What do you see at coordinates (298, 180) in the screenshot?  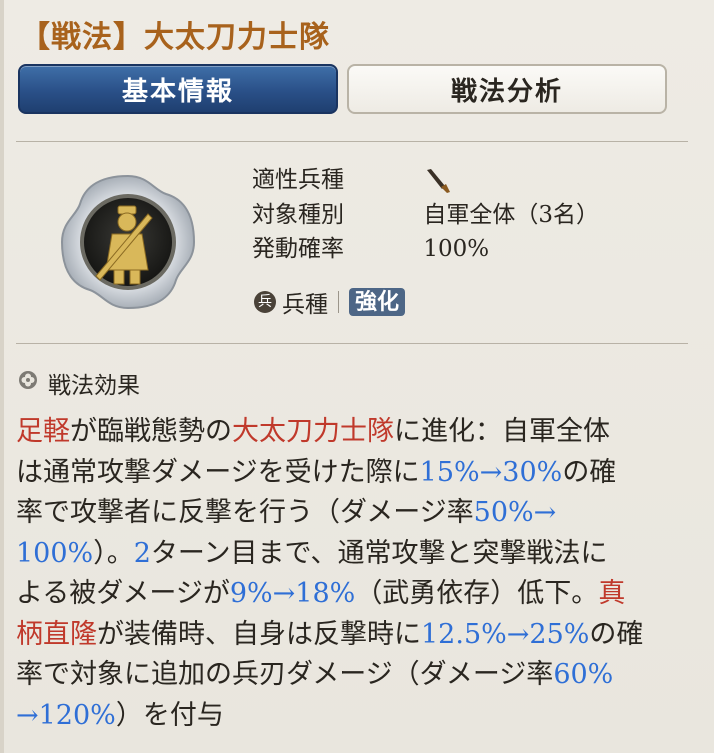 I see `unit-type-label: 適性兵種` at bounding box center [298, 180].